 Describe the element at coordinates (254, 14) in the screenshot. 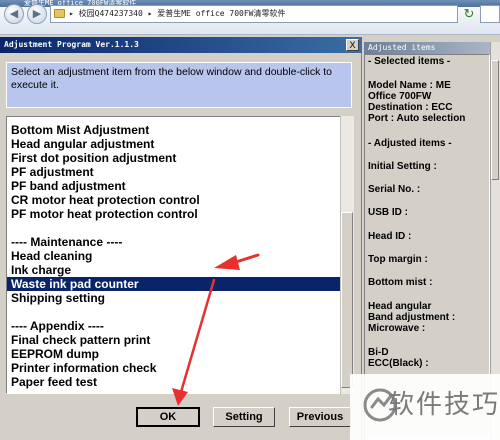

I see `address-bar: ▸ 校园Q474237340 ▸ 爱普生ME office 700FW清零软件` at that location.